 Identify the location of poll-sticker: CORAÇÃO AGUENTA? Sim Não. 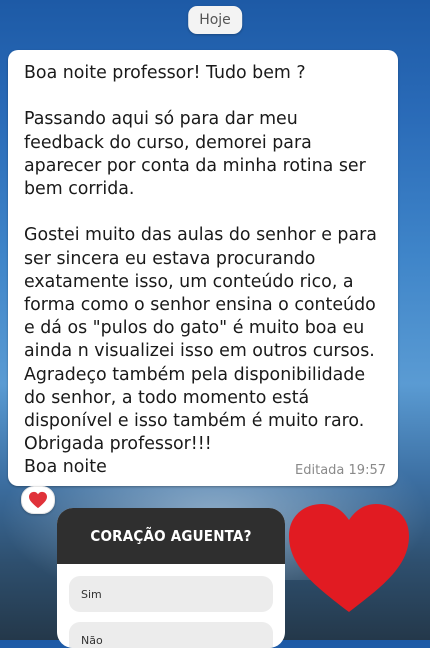
(171, 578).